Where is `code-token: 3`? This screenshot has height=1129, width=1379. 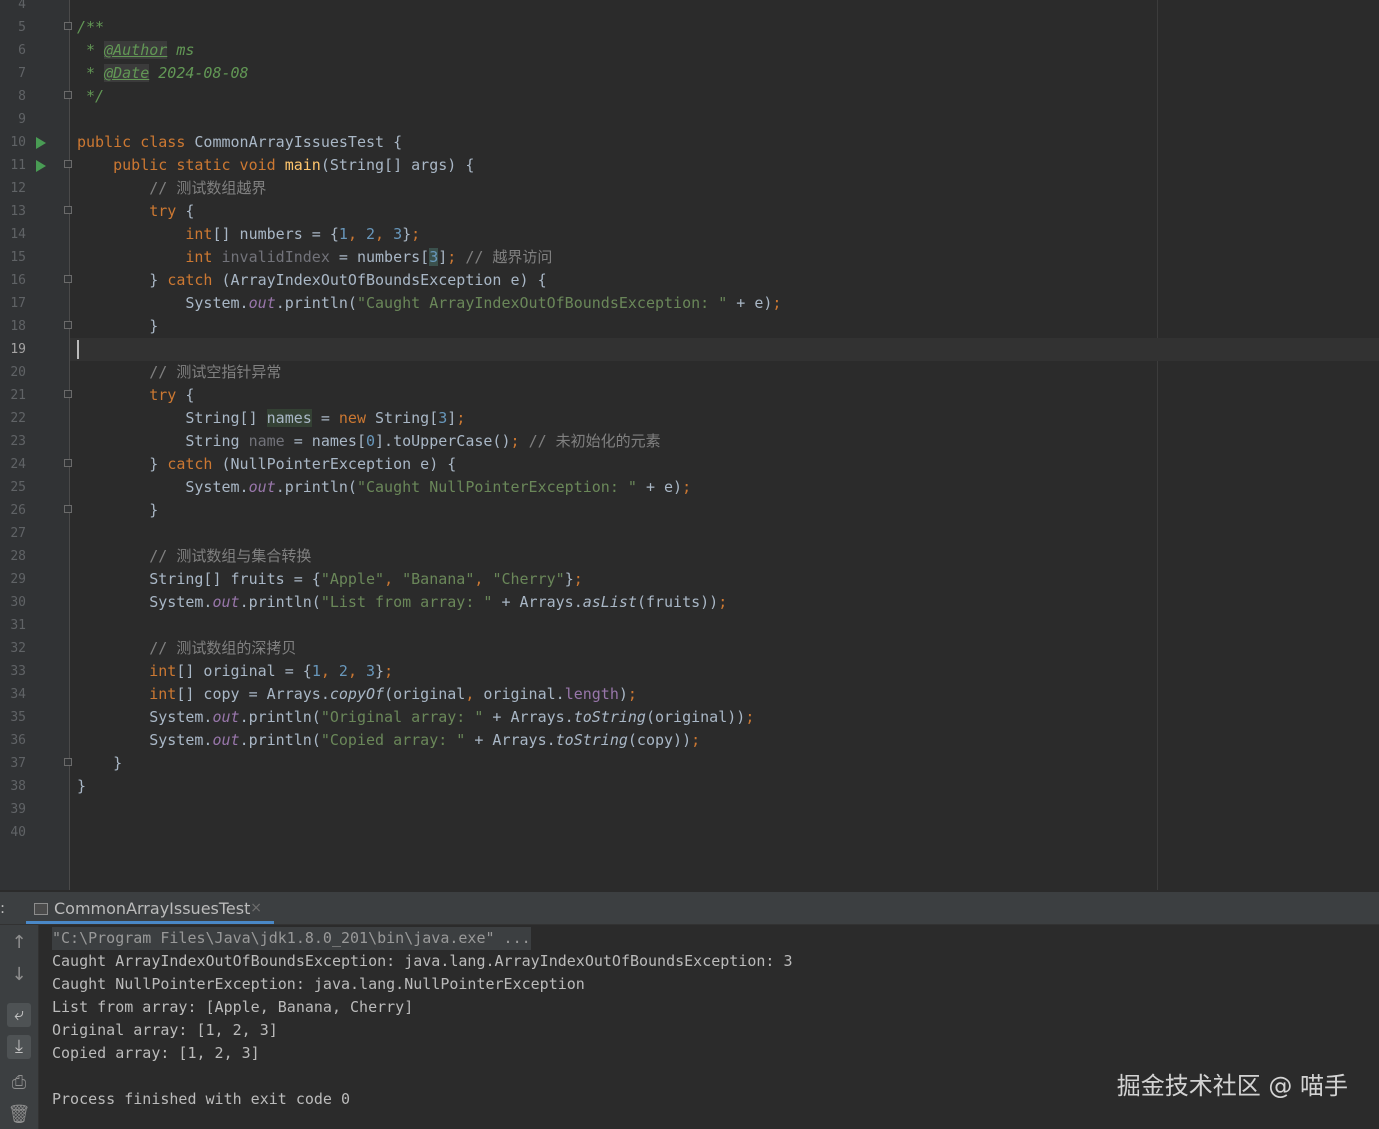 code-token: 3 is located at coordinates (371, 671).